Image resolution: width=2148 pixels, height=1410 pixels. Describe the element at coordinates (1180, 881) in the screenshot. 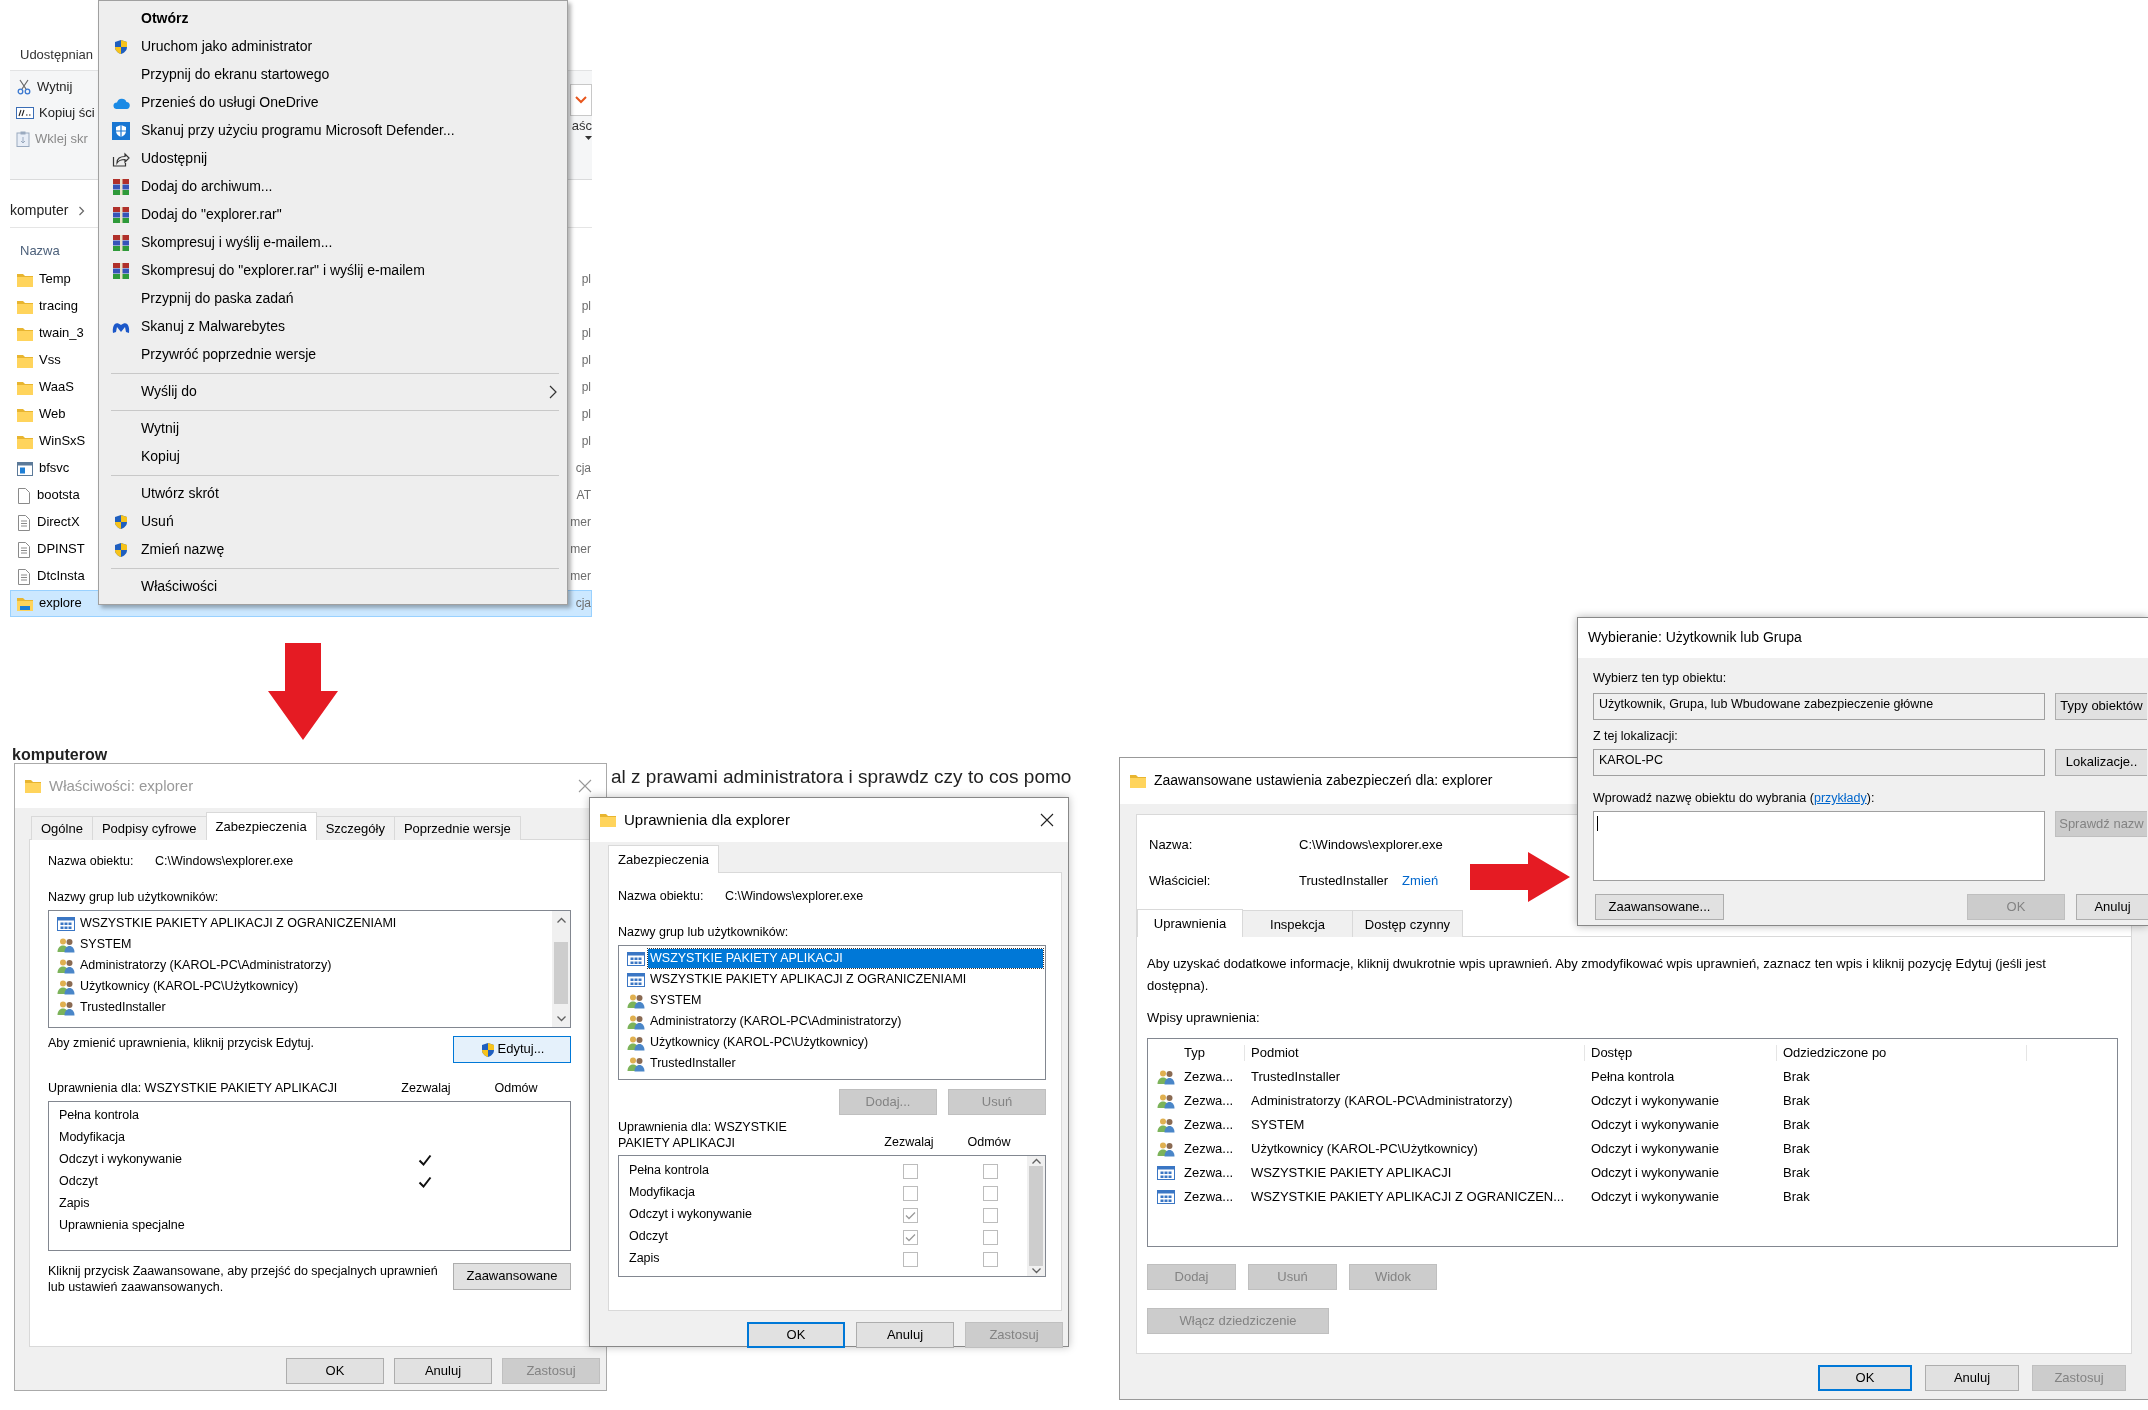

I see `field-label: Właściciel:` at that location.